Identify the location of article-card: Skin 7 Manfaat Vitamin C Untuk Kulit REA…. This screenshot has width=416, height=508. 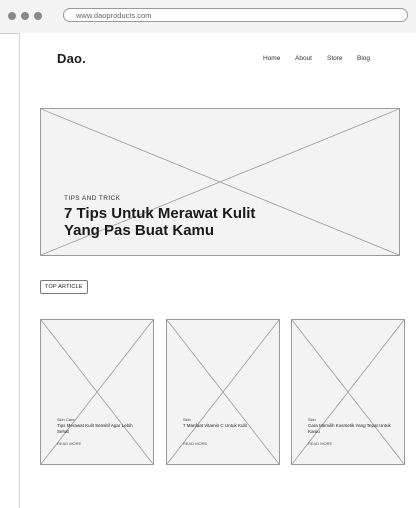
(223, 392).